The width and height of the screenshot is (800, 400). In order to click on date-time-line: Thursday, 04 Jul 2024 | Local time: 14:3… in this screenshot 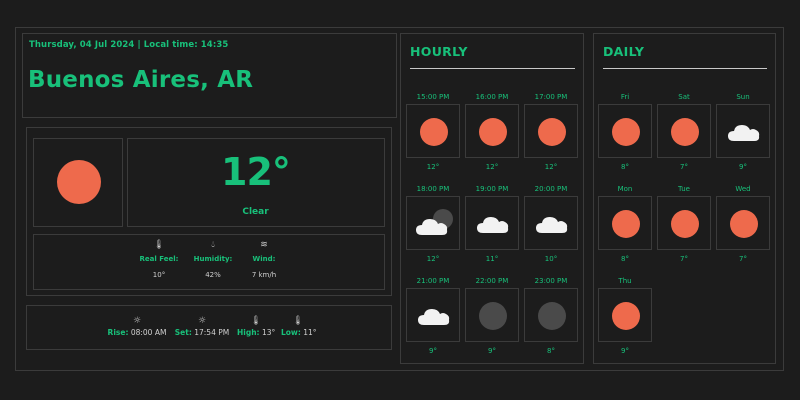, I will do `click(129, 45)`.